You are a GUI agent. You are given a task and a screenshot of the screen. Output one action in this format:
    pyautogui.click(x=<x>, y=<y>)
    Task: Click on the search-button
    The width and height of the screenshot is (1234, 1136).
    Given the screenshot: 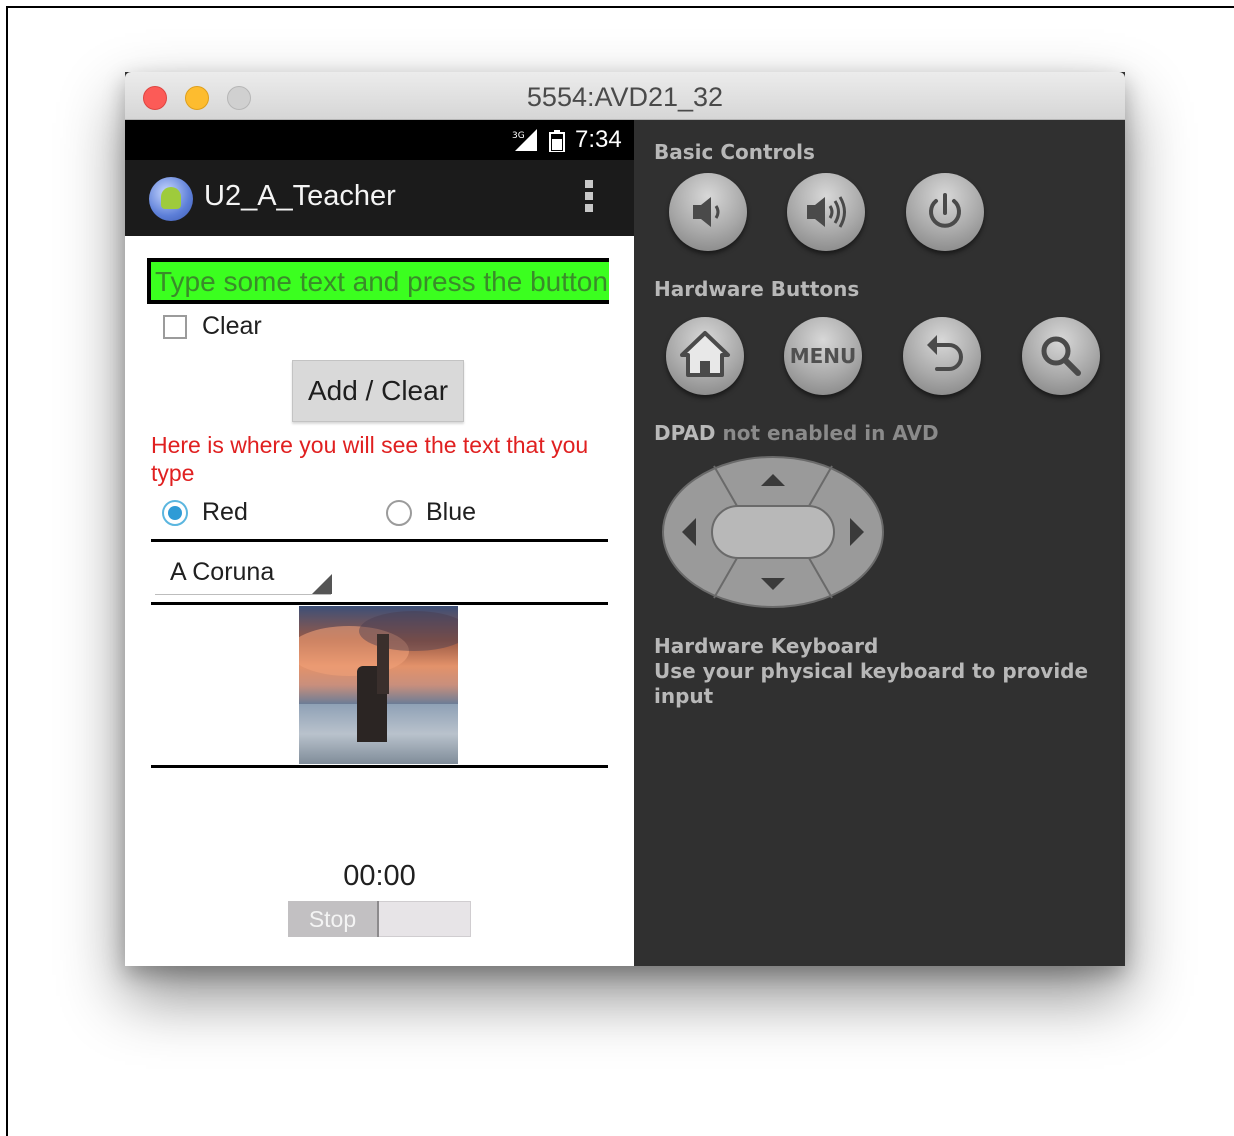 What is the action you would take?
    pyautogui.click(x=1061, y=356)
    